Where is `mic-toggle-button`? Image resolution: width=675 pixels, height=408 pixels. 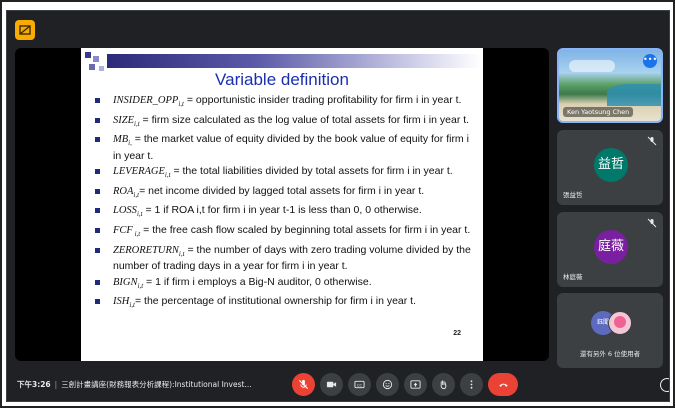 mic-toggle-button is located at coordinates (303, 384).